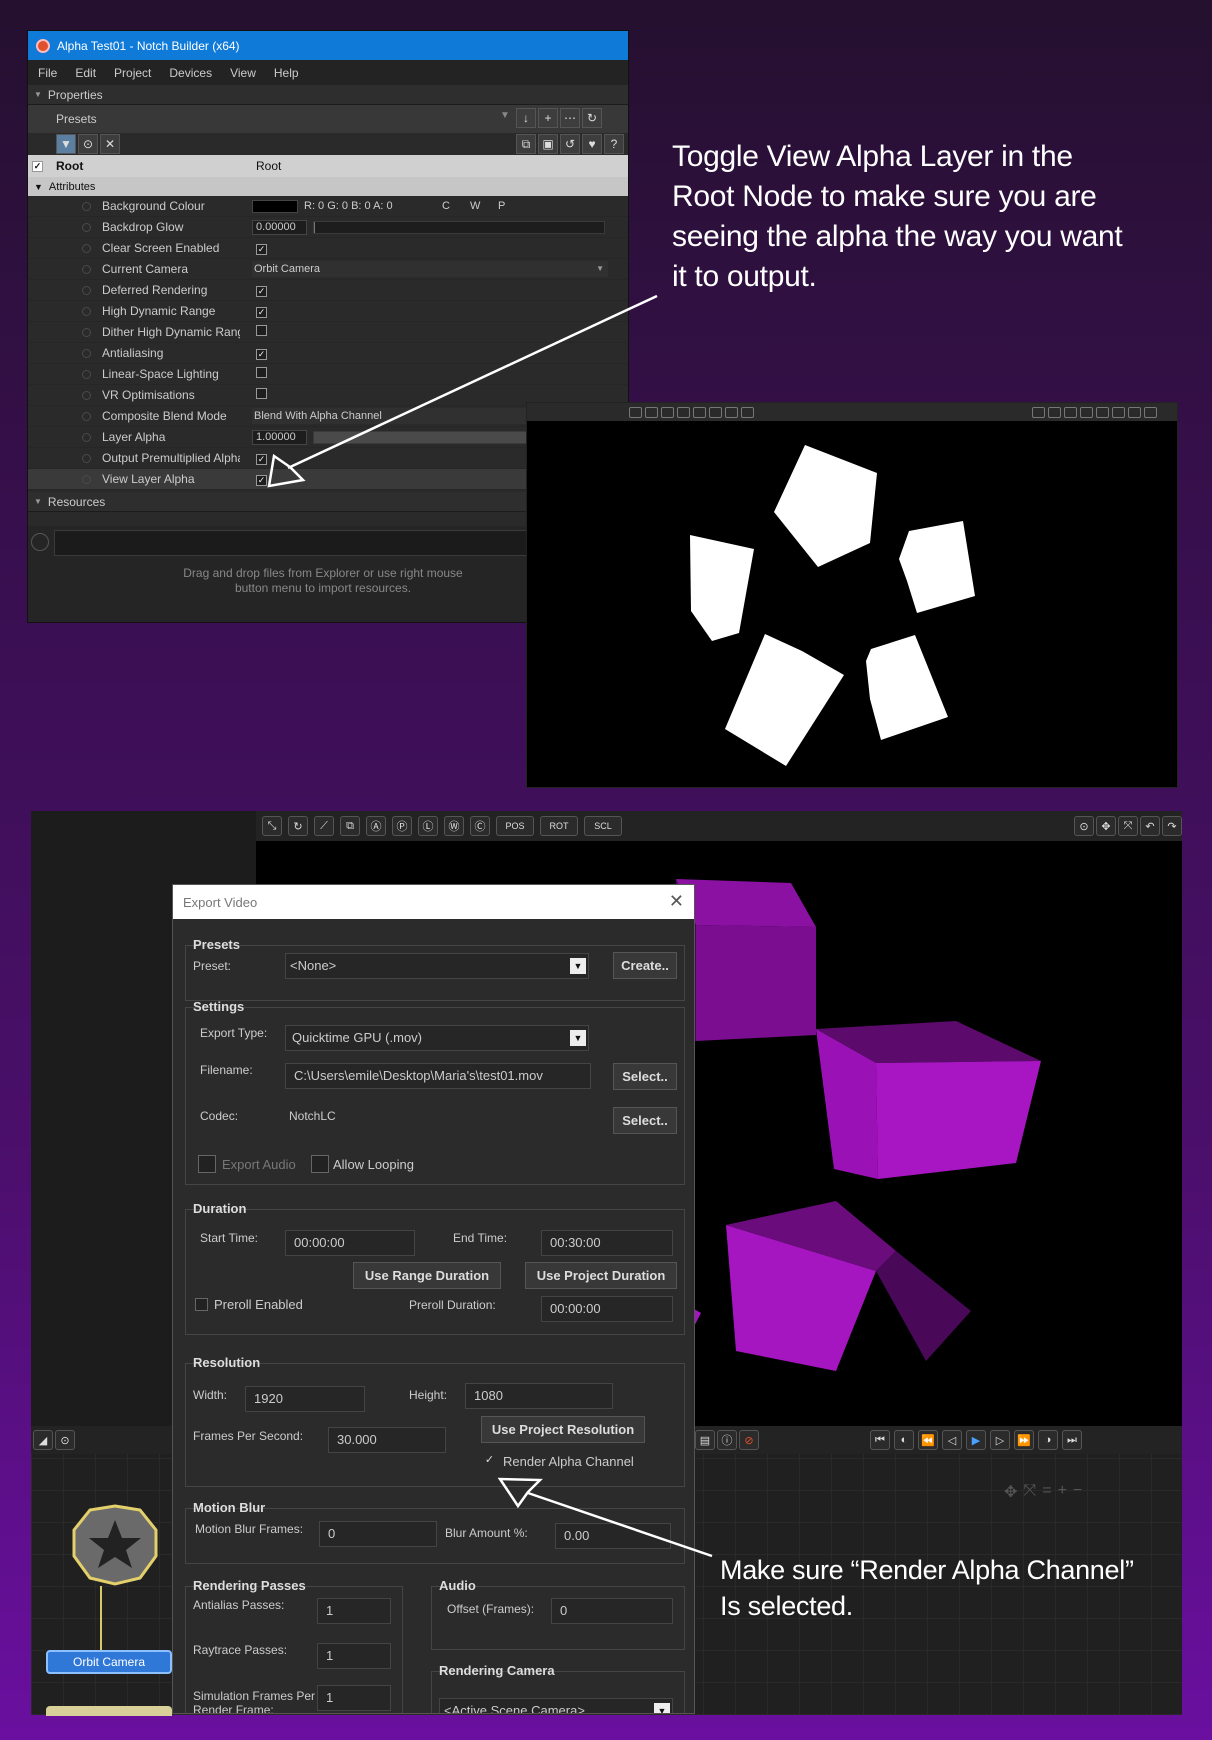  Describe the element at coordinates (324, 826) in the screenshot. I see `scale-icon: ⟋` at that location.